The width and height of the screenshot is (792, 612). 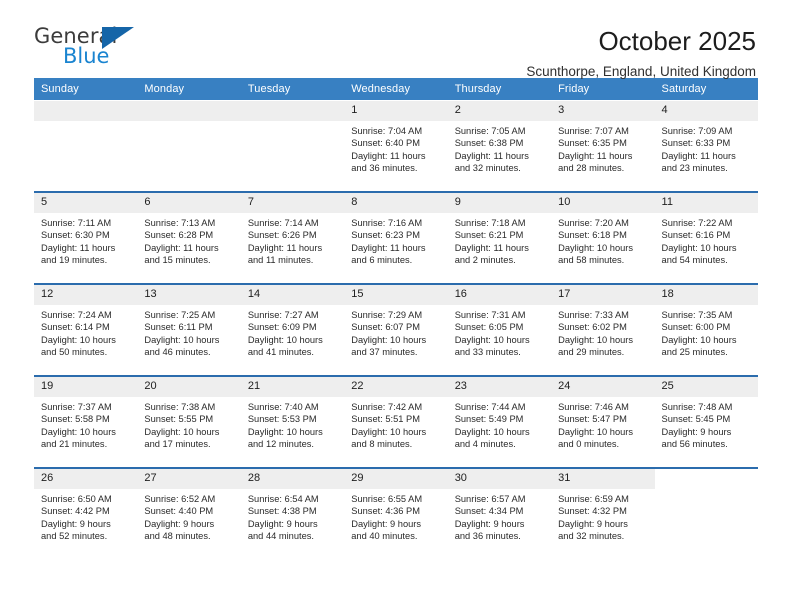 I want to click on sunset-text: Sunset: 6:14 PM, so click(x=75, y=327).